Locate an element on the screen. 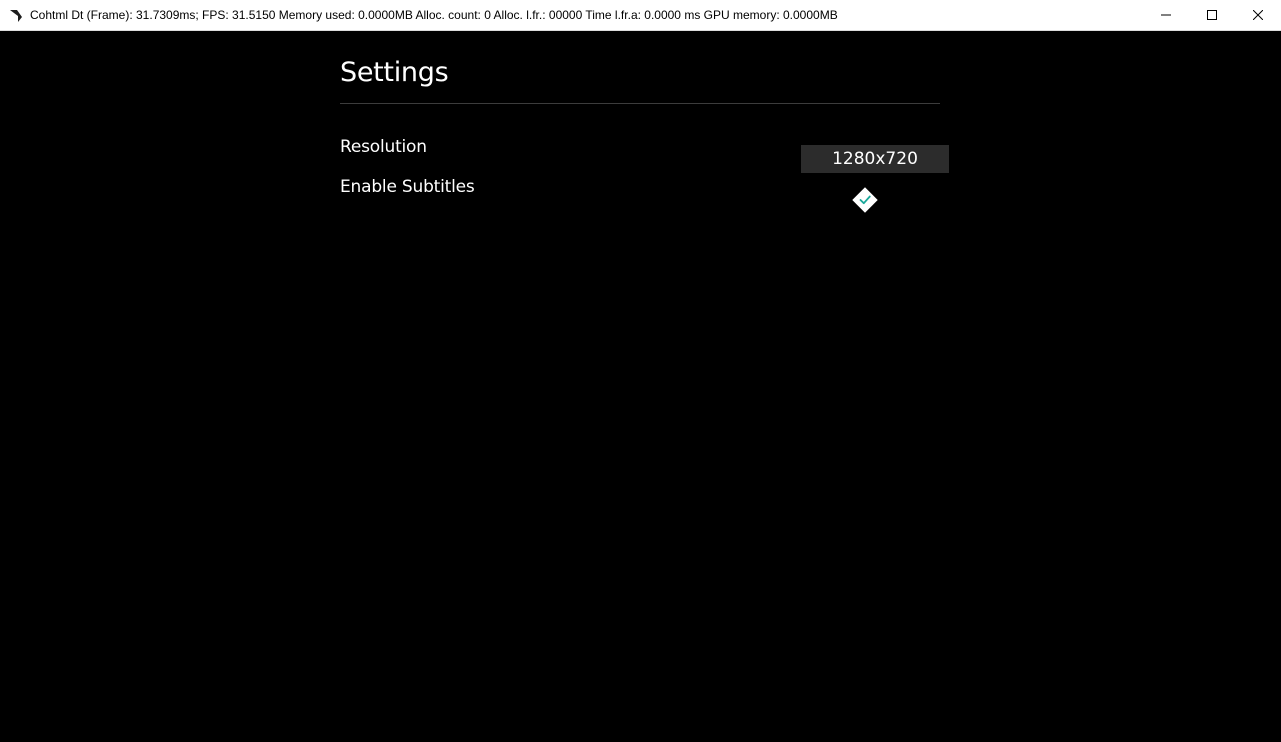 The width and height of the screenshot is (1281, 742). close-button is located at coordinates (1258, 15).